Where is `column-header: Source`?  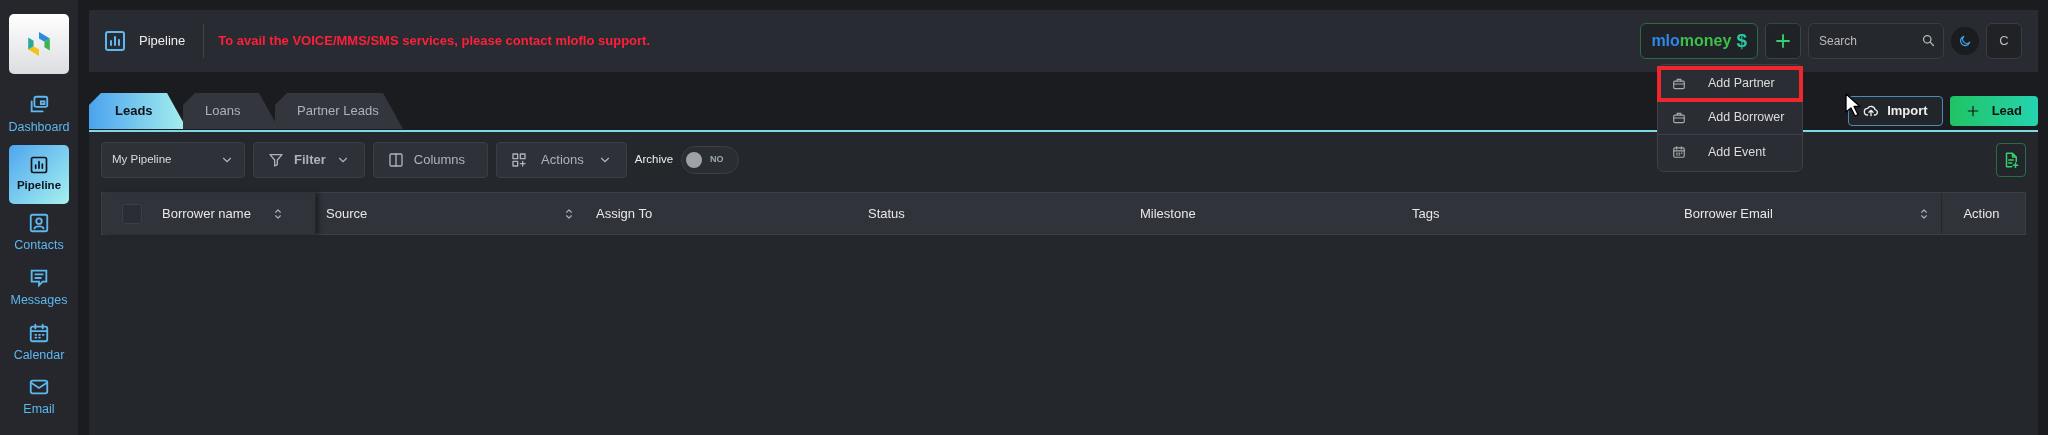 column-header: Source is located at coordinates (347, 213).